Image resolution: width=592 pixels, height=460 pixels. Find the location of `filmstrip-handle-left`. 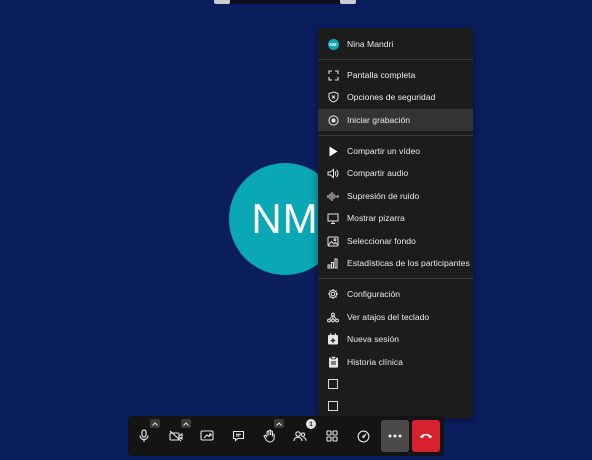

filmstrip-handle-left is located at coordinates (222, 2).